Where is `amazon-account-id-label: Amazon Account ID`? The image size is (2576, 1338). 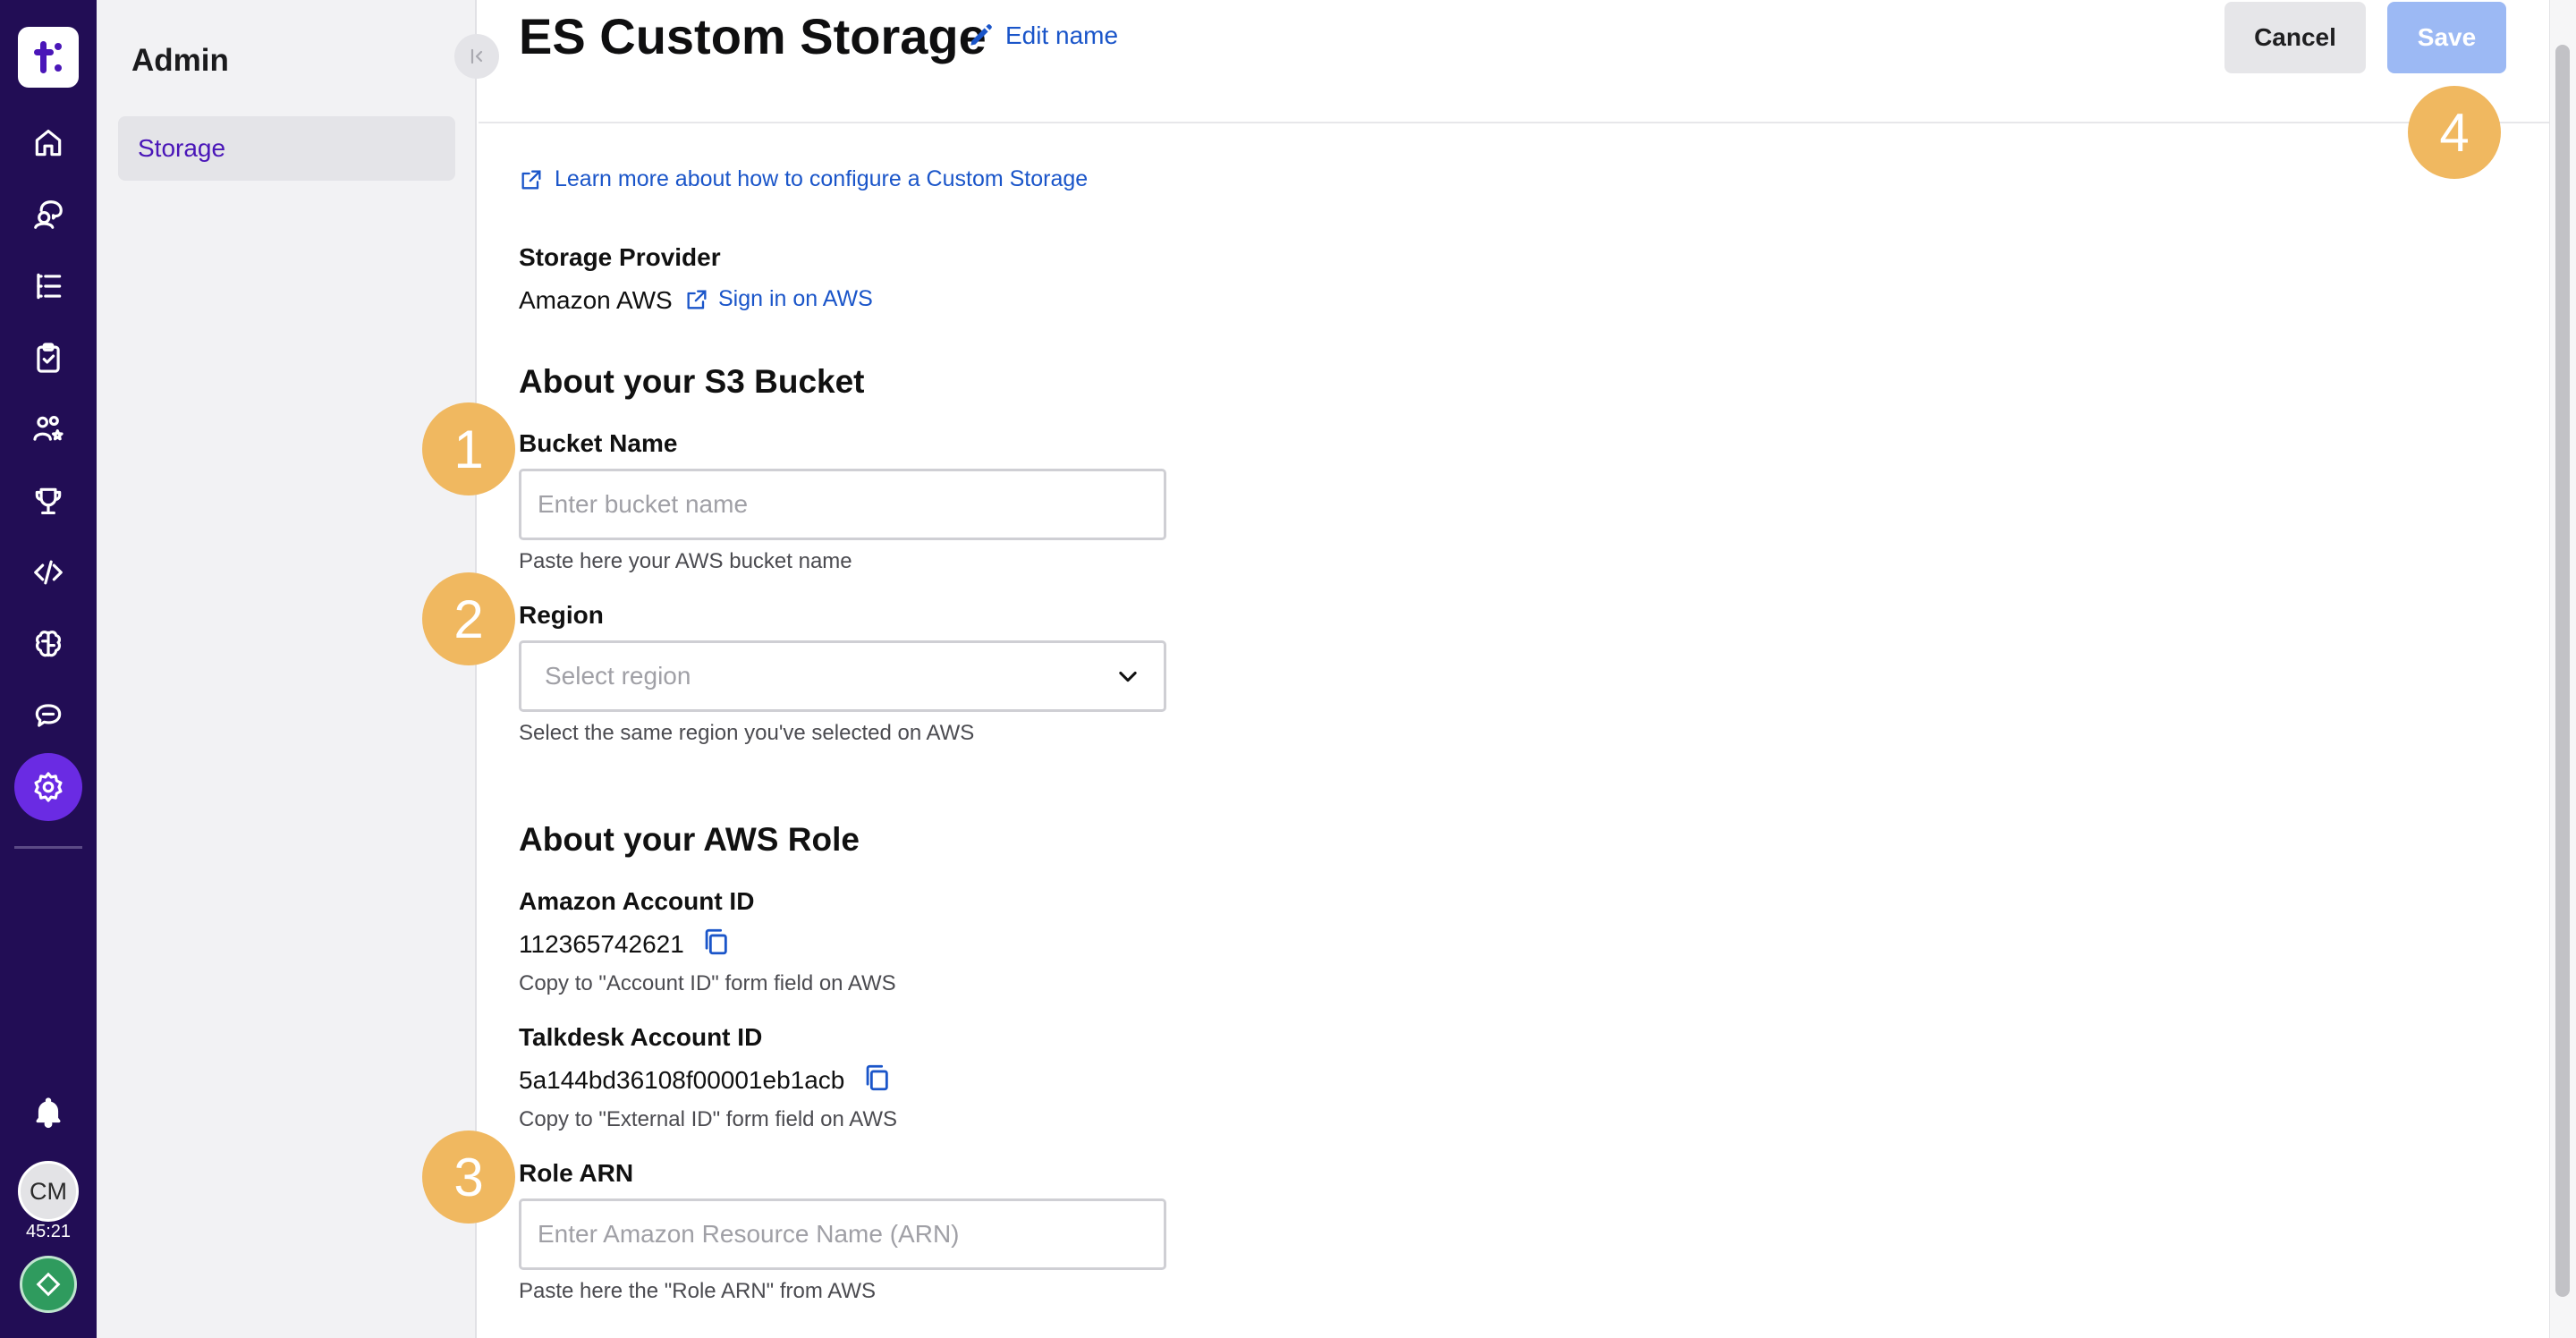
amazon-account-id-label: Amazon Account ID is located at coordinates (637, 901).